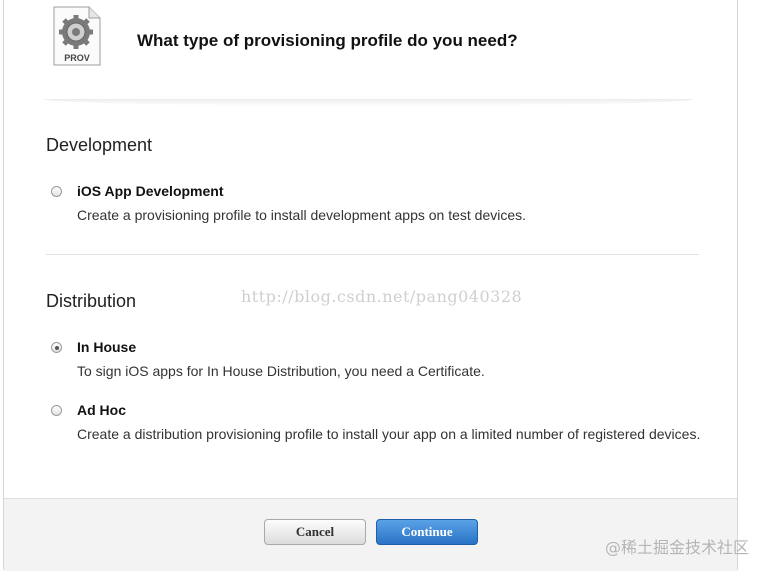 The width and height of the screenshot is (768, 571). What do you see at coordinates (427, 532) in the screenshot?
I see `continue-button: Continue` at bounding box center [427, 532].